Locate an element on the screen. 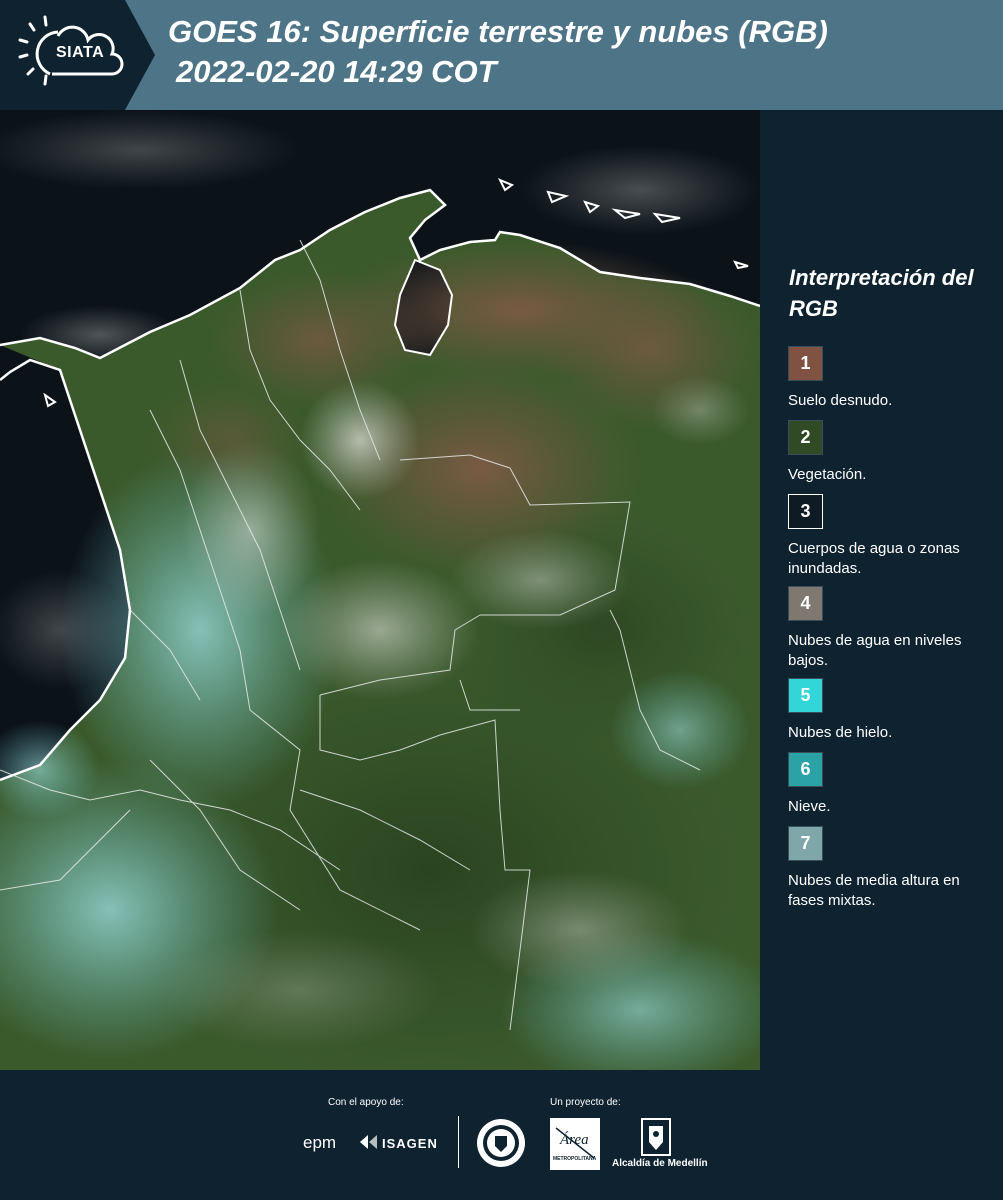  support-caption: Con el apoyo de: is located at coordinates (366, 1102).